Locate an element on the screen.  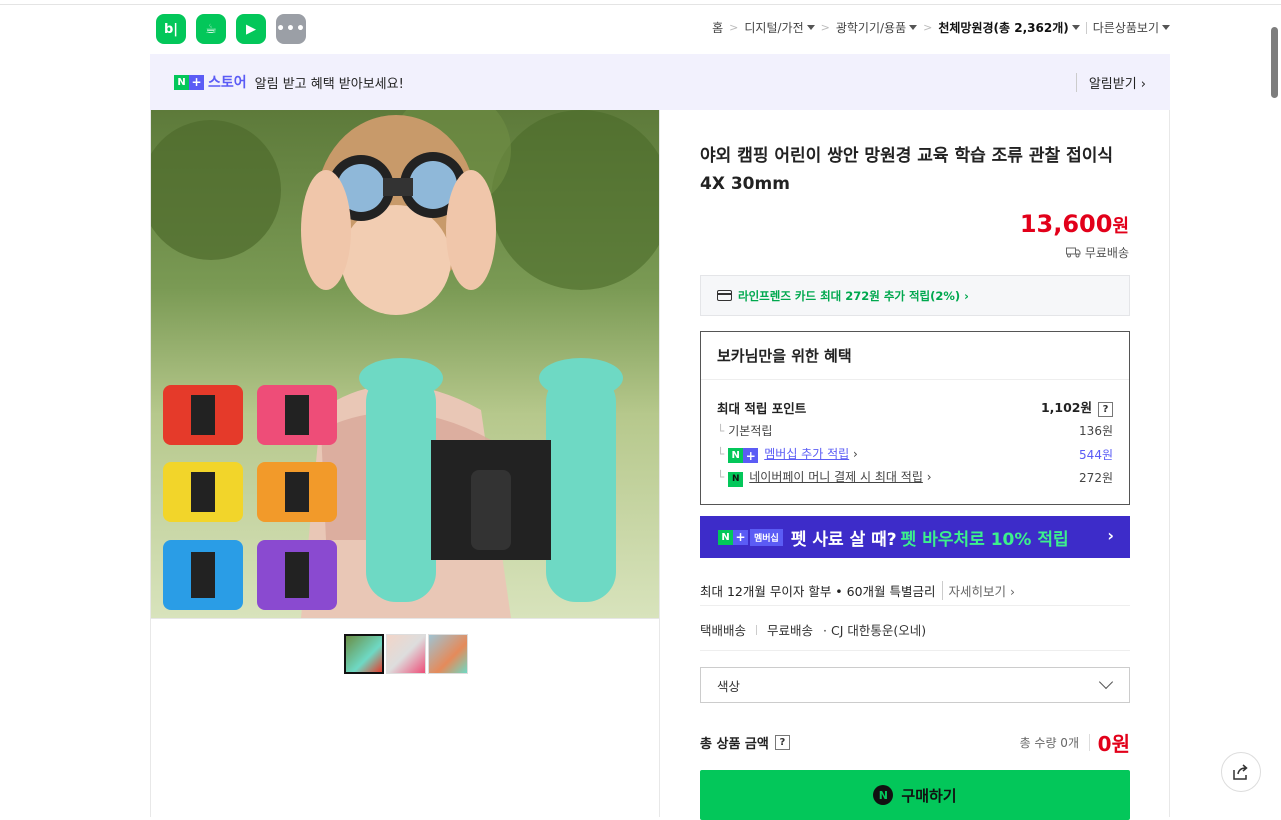
blog-icon: b| is located at coordinates (171, 29).